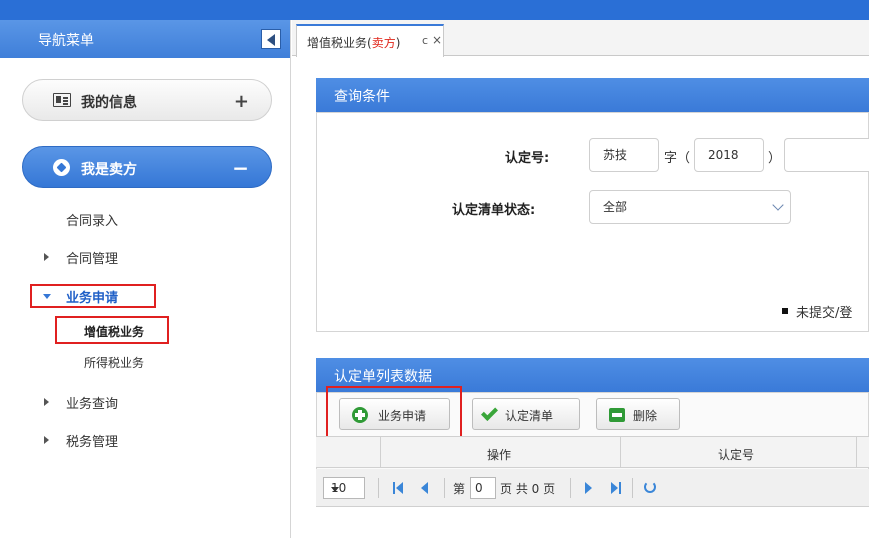  I want to click on legend-text: 未提交/登, so click(824, 313).